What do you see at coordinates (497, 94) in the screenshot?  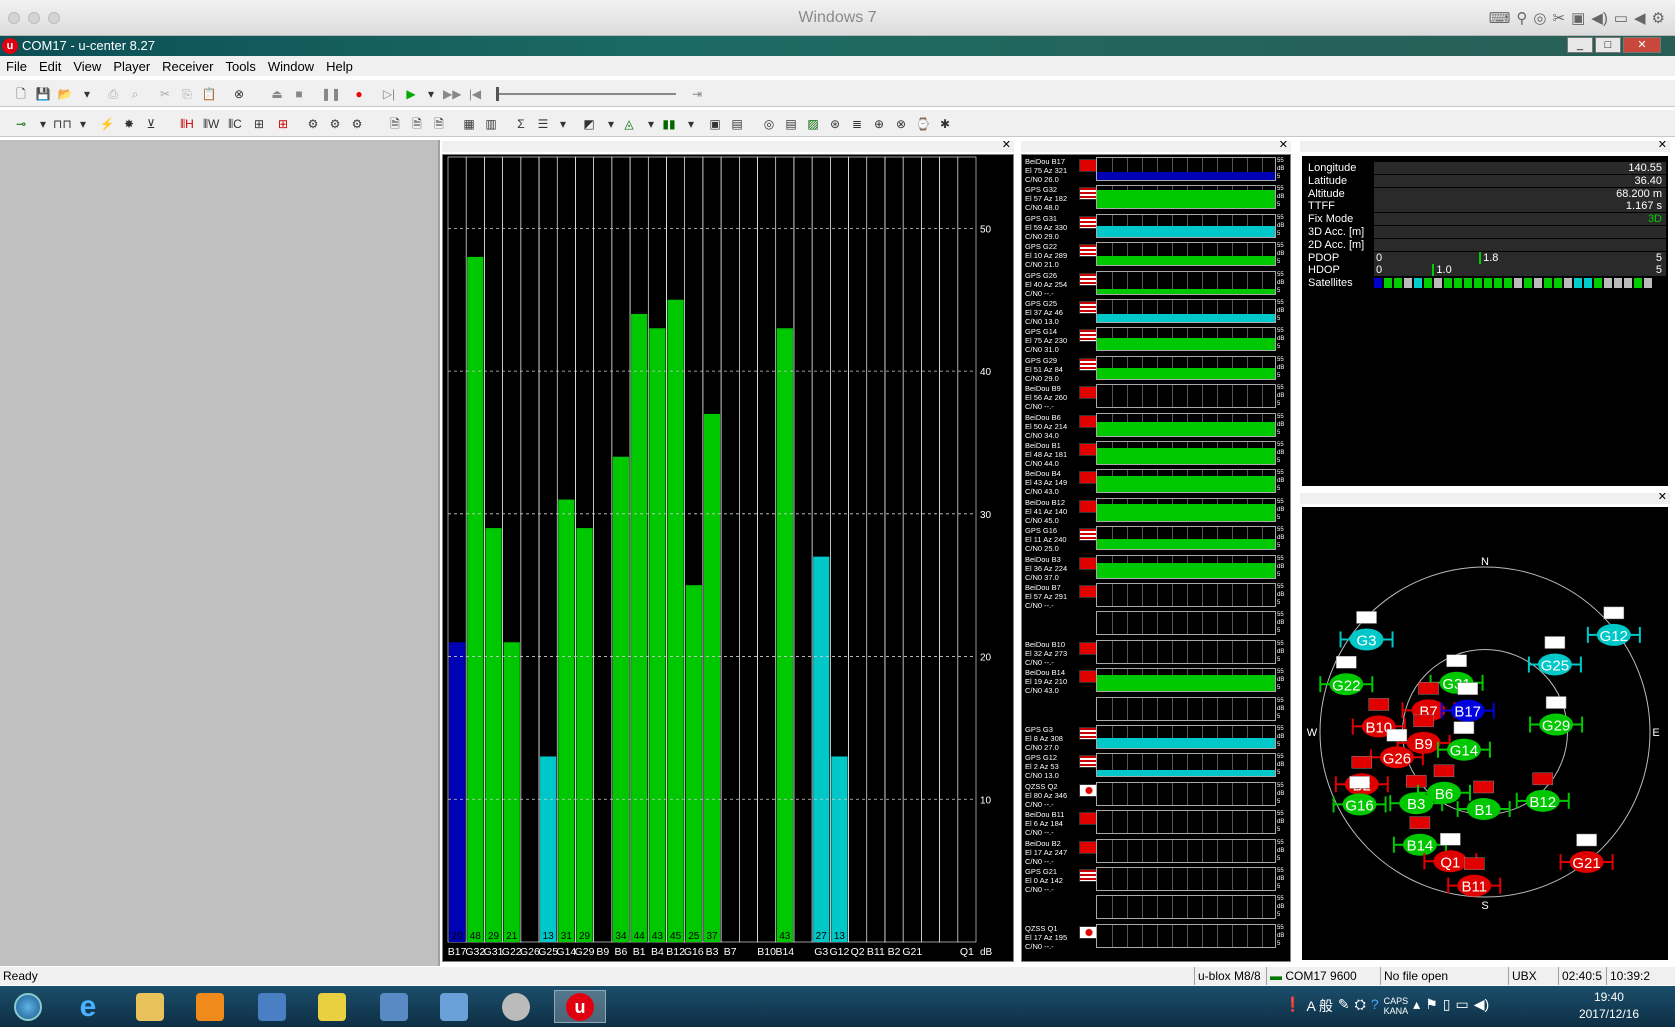 I see `slider-thumb` at bounding box center [497, 94].